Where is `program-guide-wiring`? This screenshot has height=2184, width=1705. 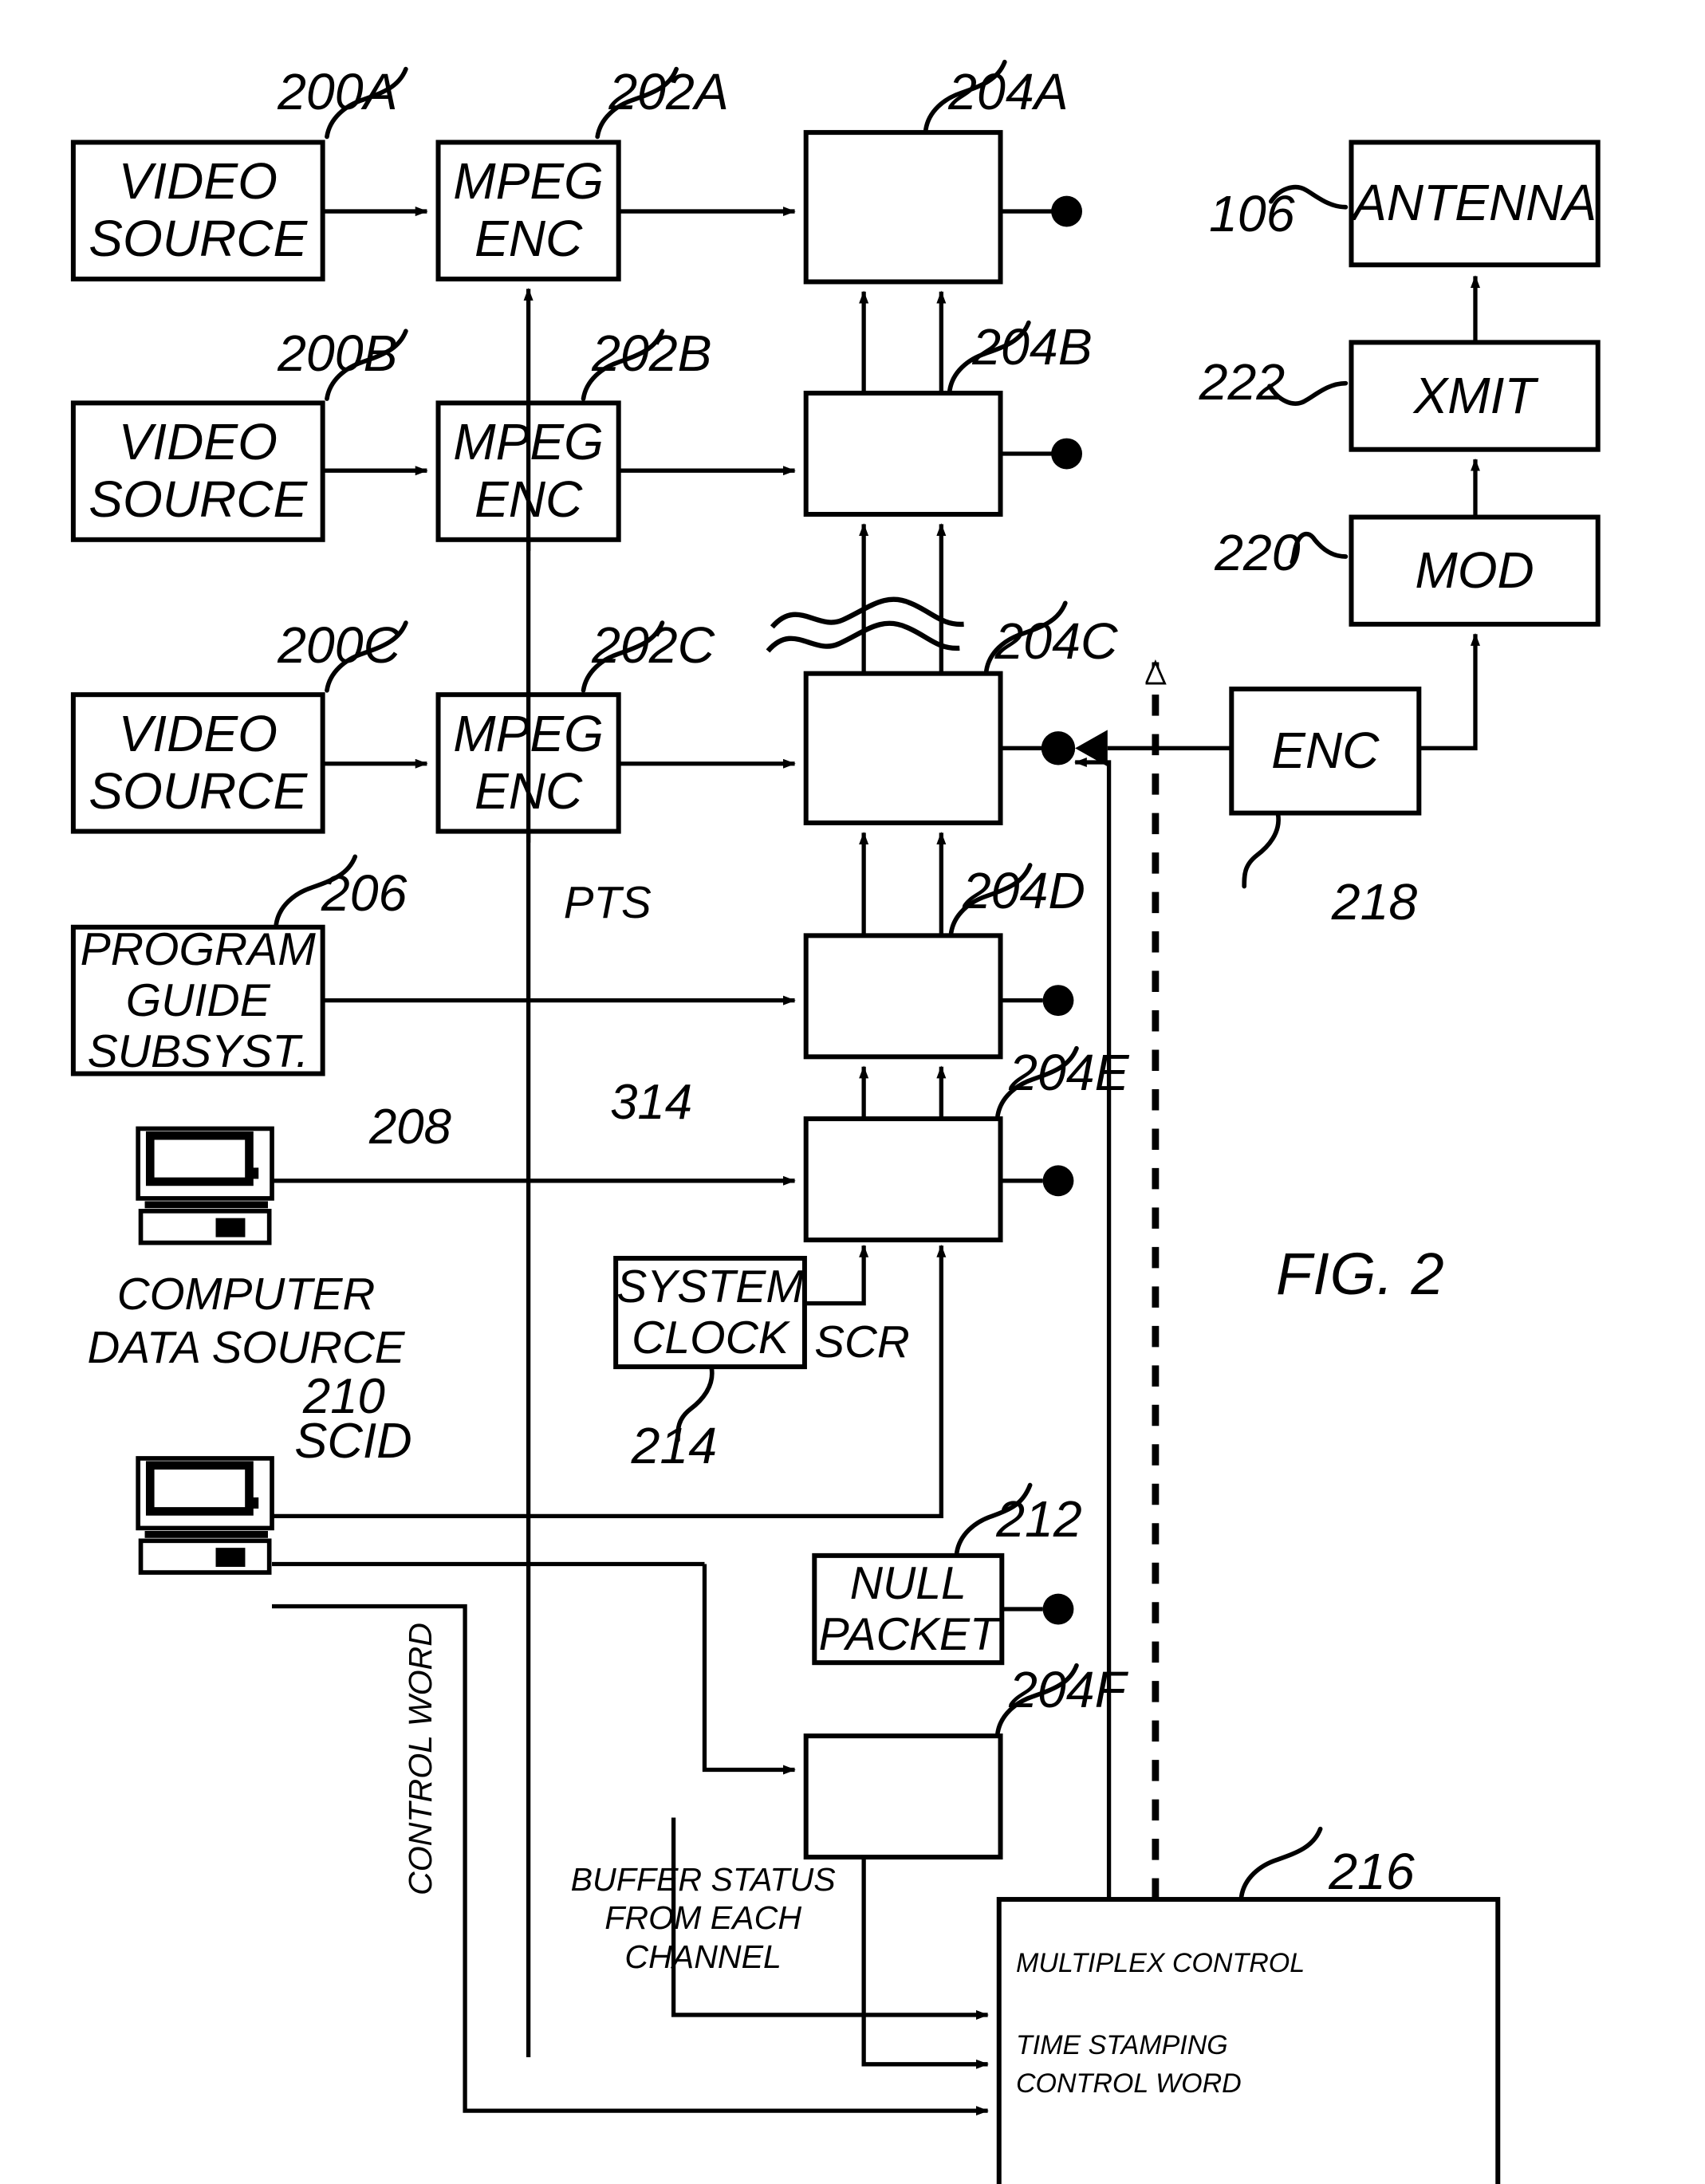 program-guide-wiring is located at coordinates (698, 1001).